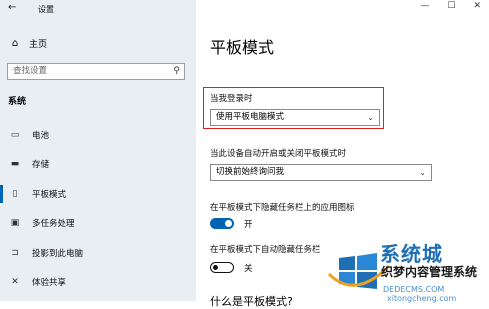 The height and width of the screenshot is (309, 489). Describe the element at coordinates (41, 165) in the screenshot. I see `sidebar-item-label: 存储` at that location.